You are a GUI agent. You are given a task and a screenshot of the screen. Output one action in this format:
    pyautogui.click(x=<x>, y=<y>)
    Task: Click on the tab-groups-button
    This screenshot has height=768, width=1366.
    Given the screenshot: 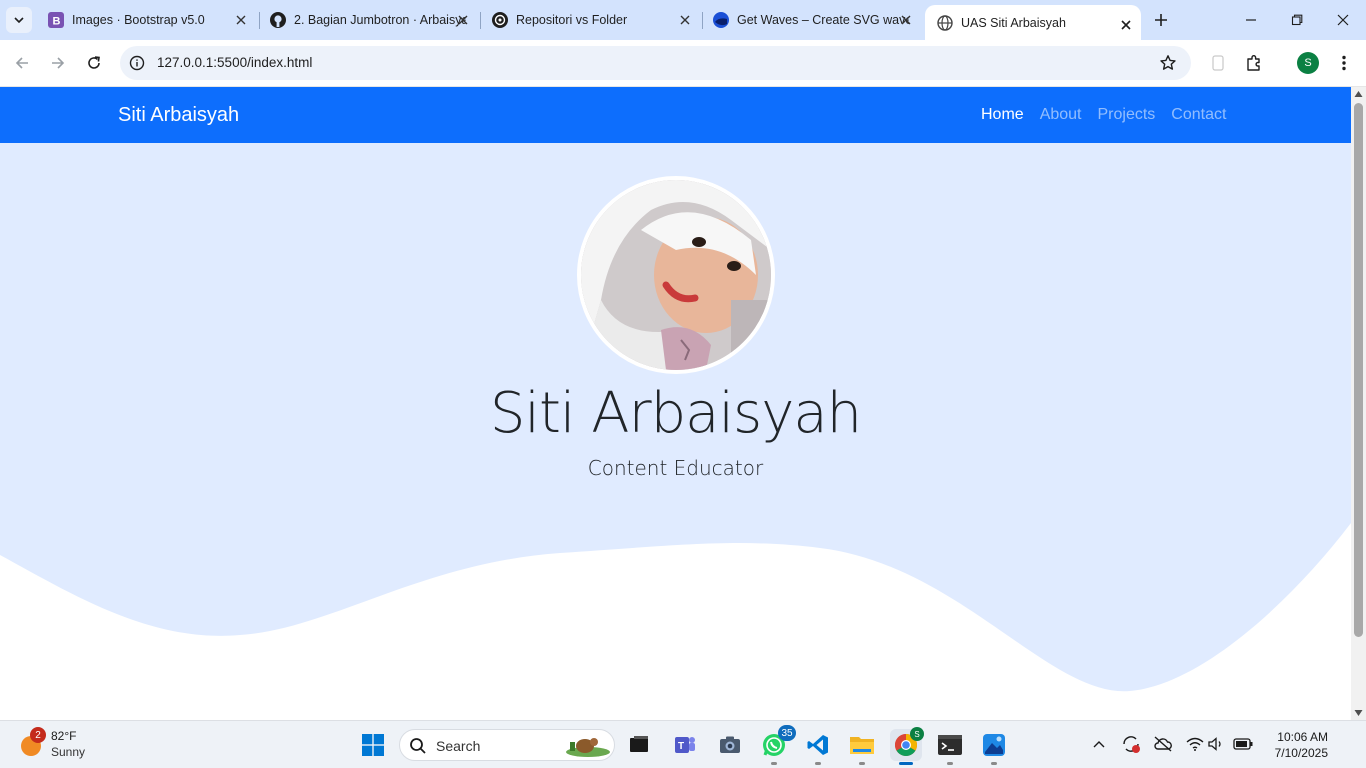 What is the action you would take?
    pyautogui.click(x=1218, y=63)
    